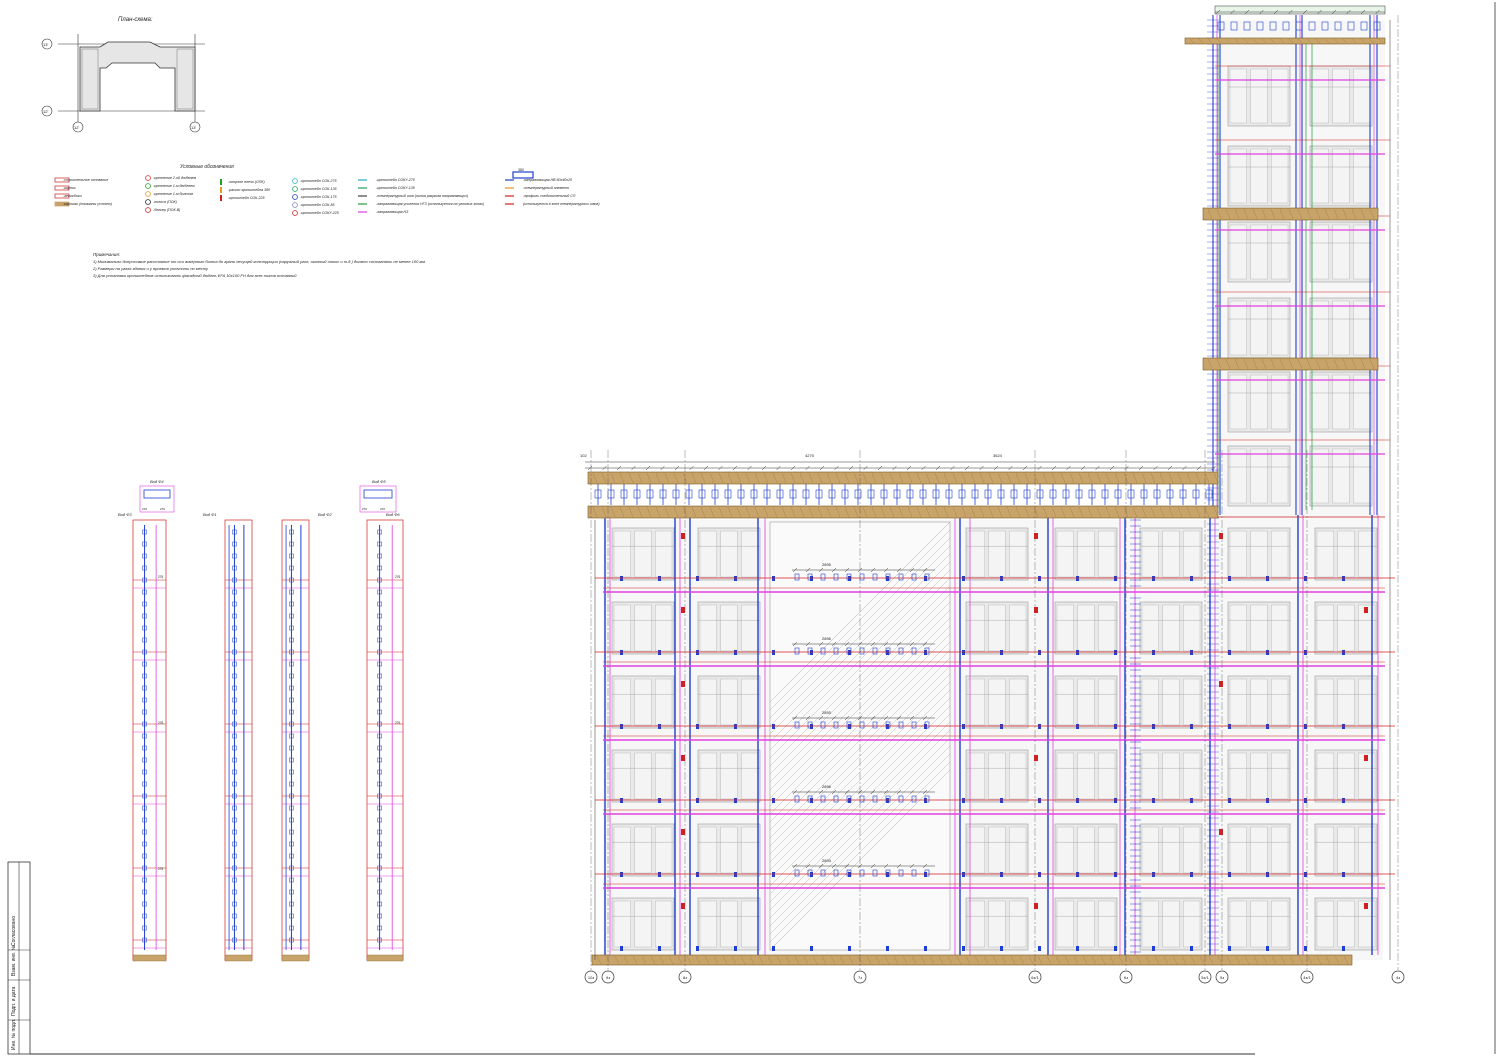 The image size is (1500, 1061). I want to click on axis-label: 7з, so click(860, 977).